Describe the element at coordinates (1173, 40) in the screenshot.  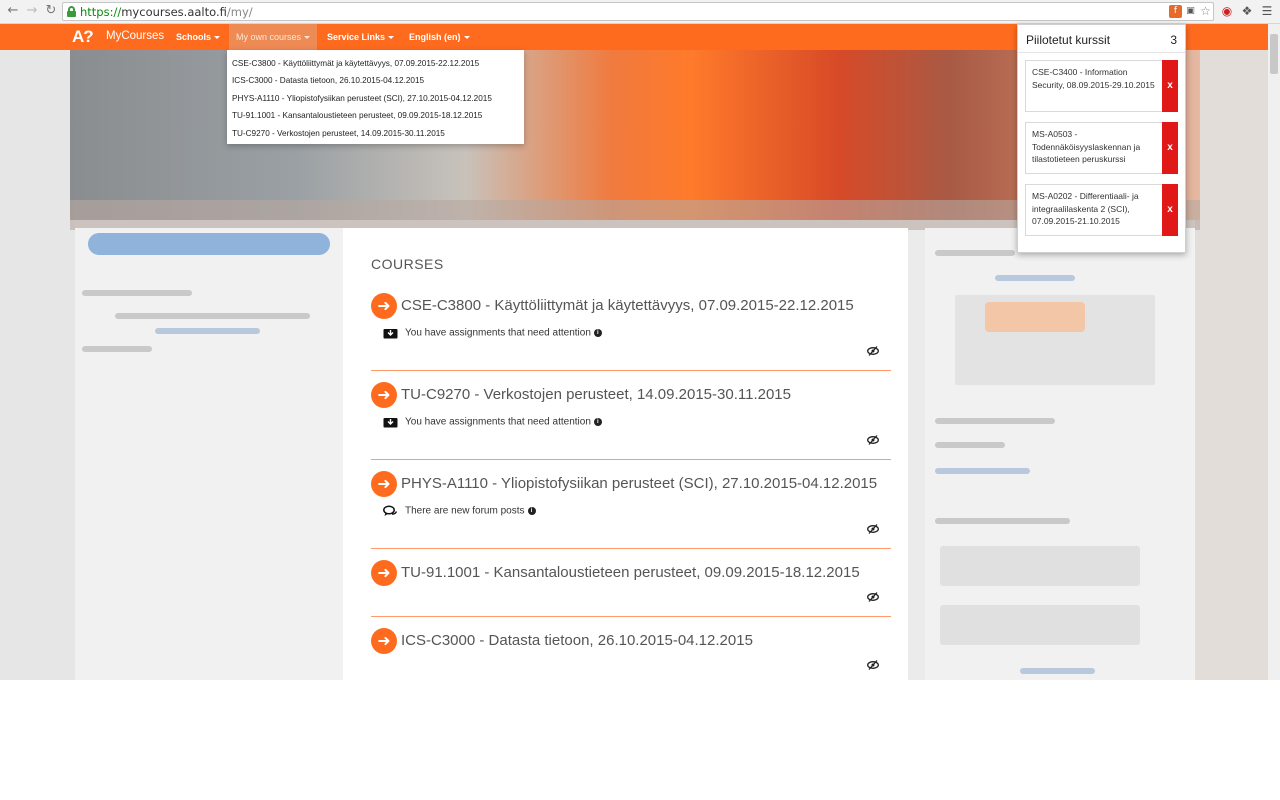
I see `hidden-count: 3` at that location.